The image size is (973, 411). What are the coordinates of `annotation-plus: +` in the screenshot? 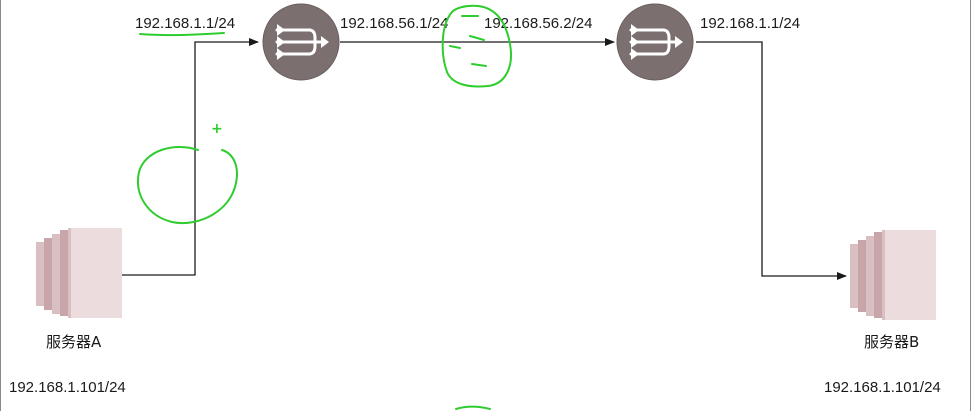 It's located at (217, 129).